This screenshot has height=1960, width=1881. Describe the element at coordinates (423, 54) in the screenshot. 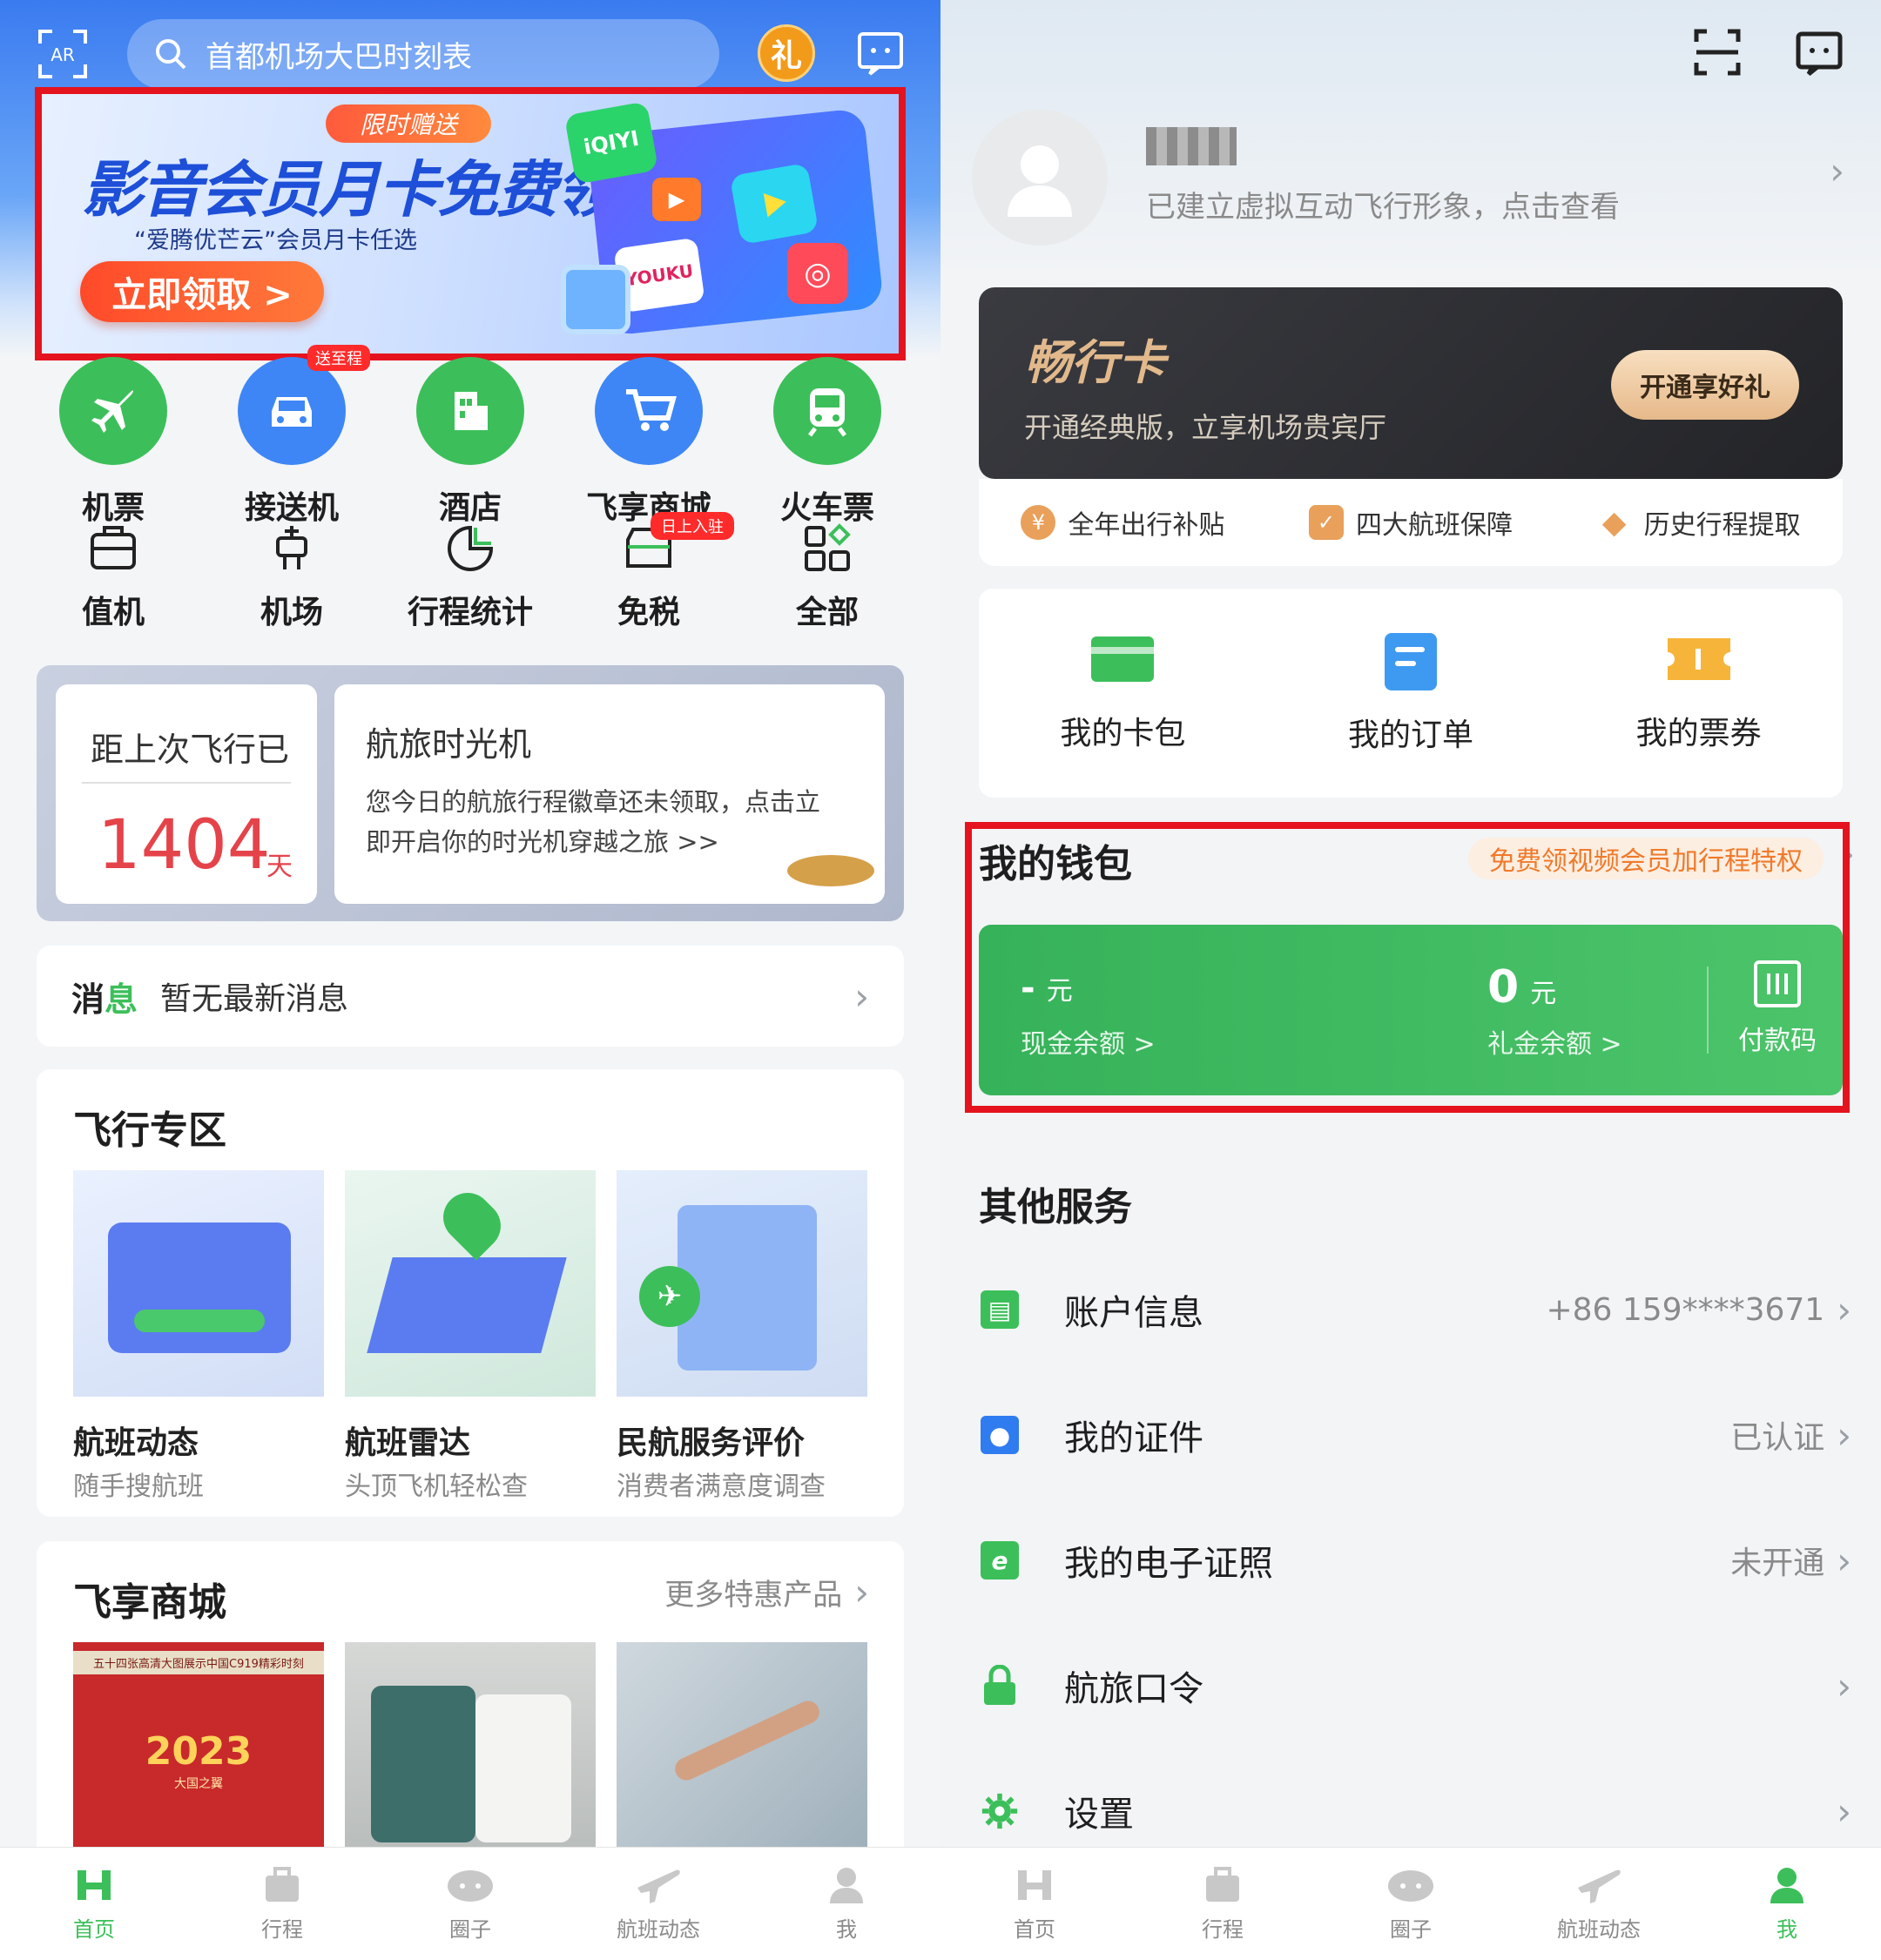

I see `search-input: 首都机场大巴时刻表` at that location.